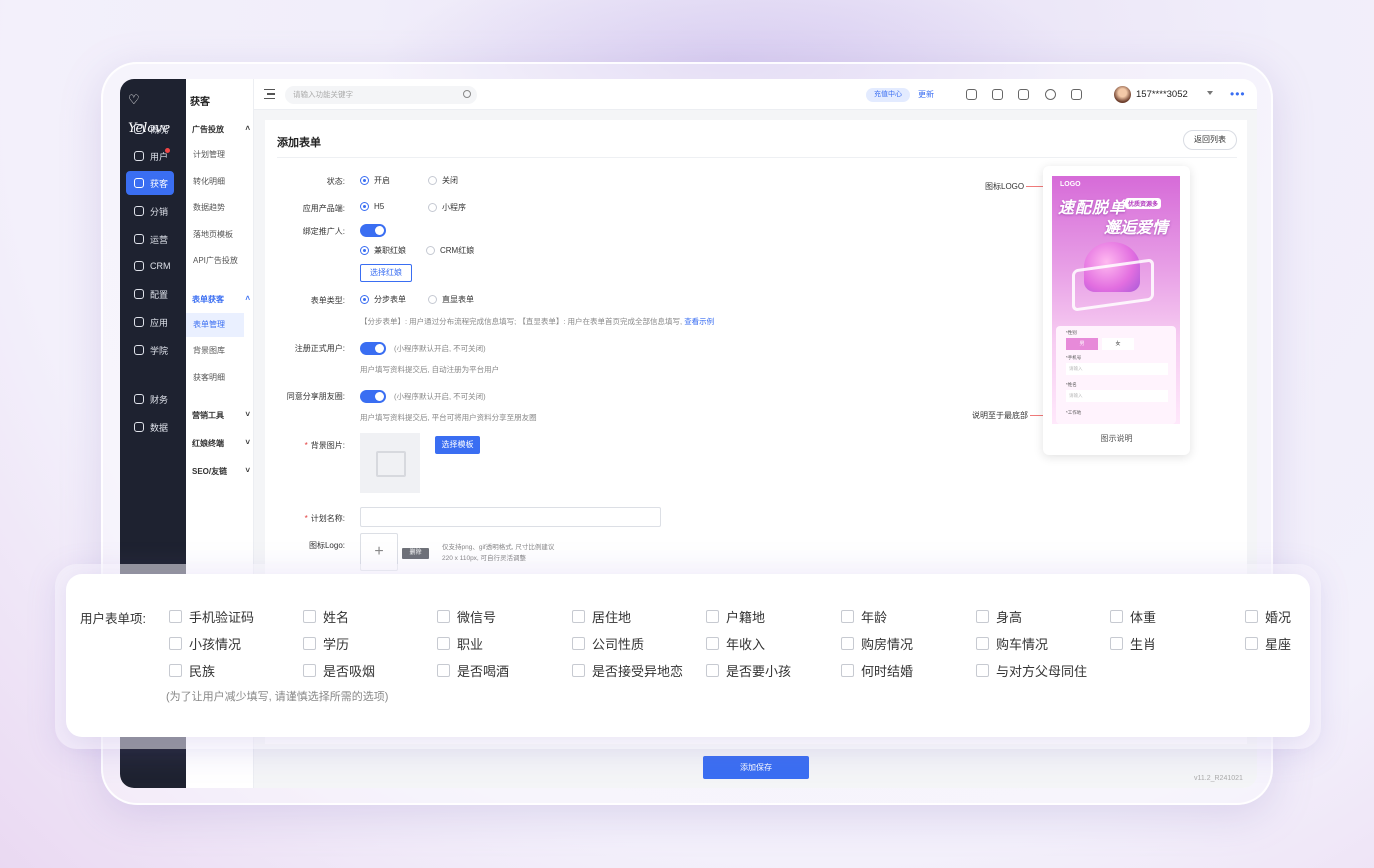 The image size is (1374, 868). Describe the element at coordinates (1268, 643) in the screenshot. I see `field-checkbox: 星座` at that location.